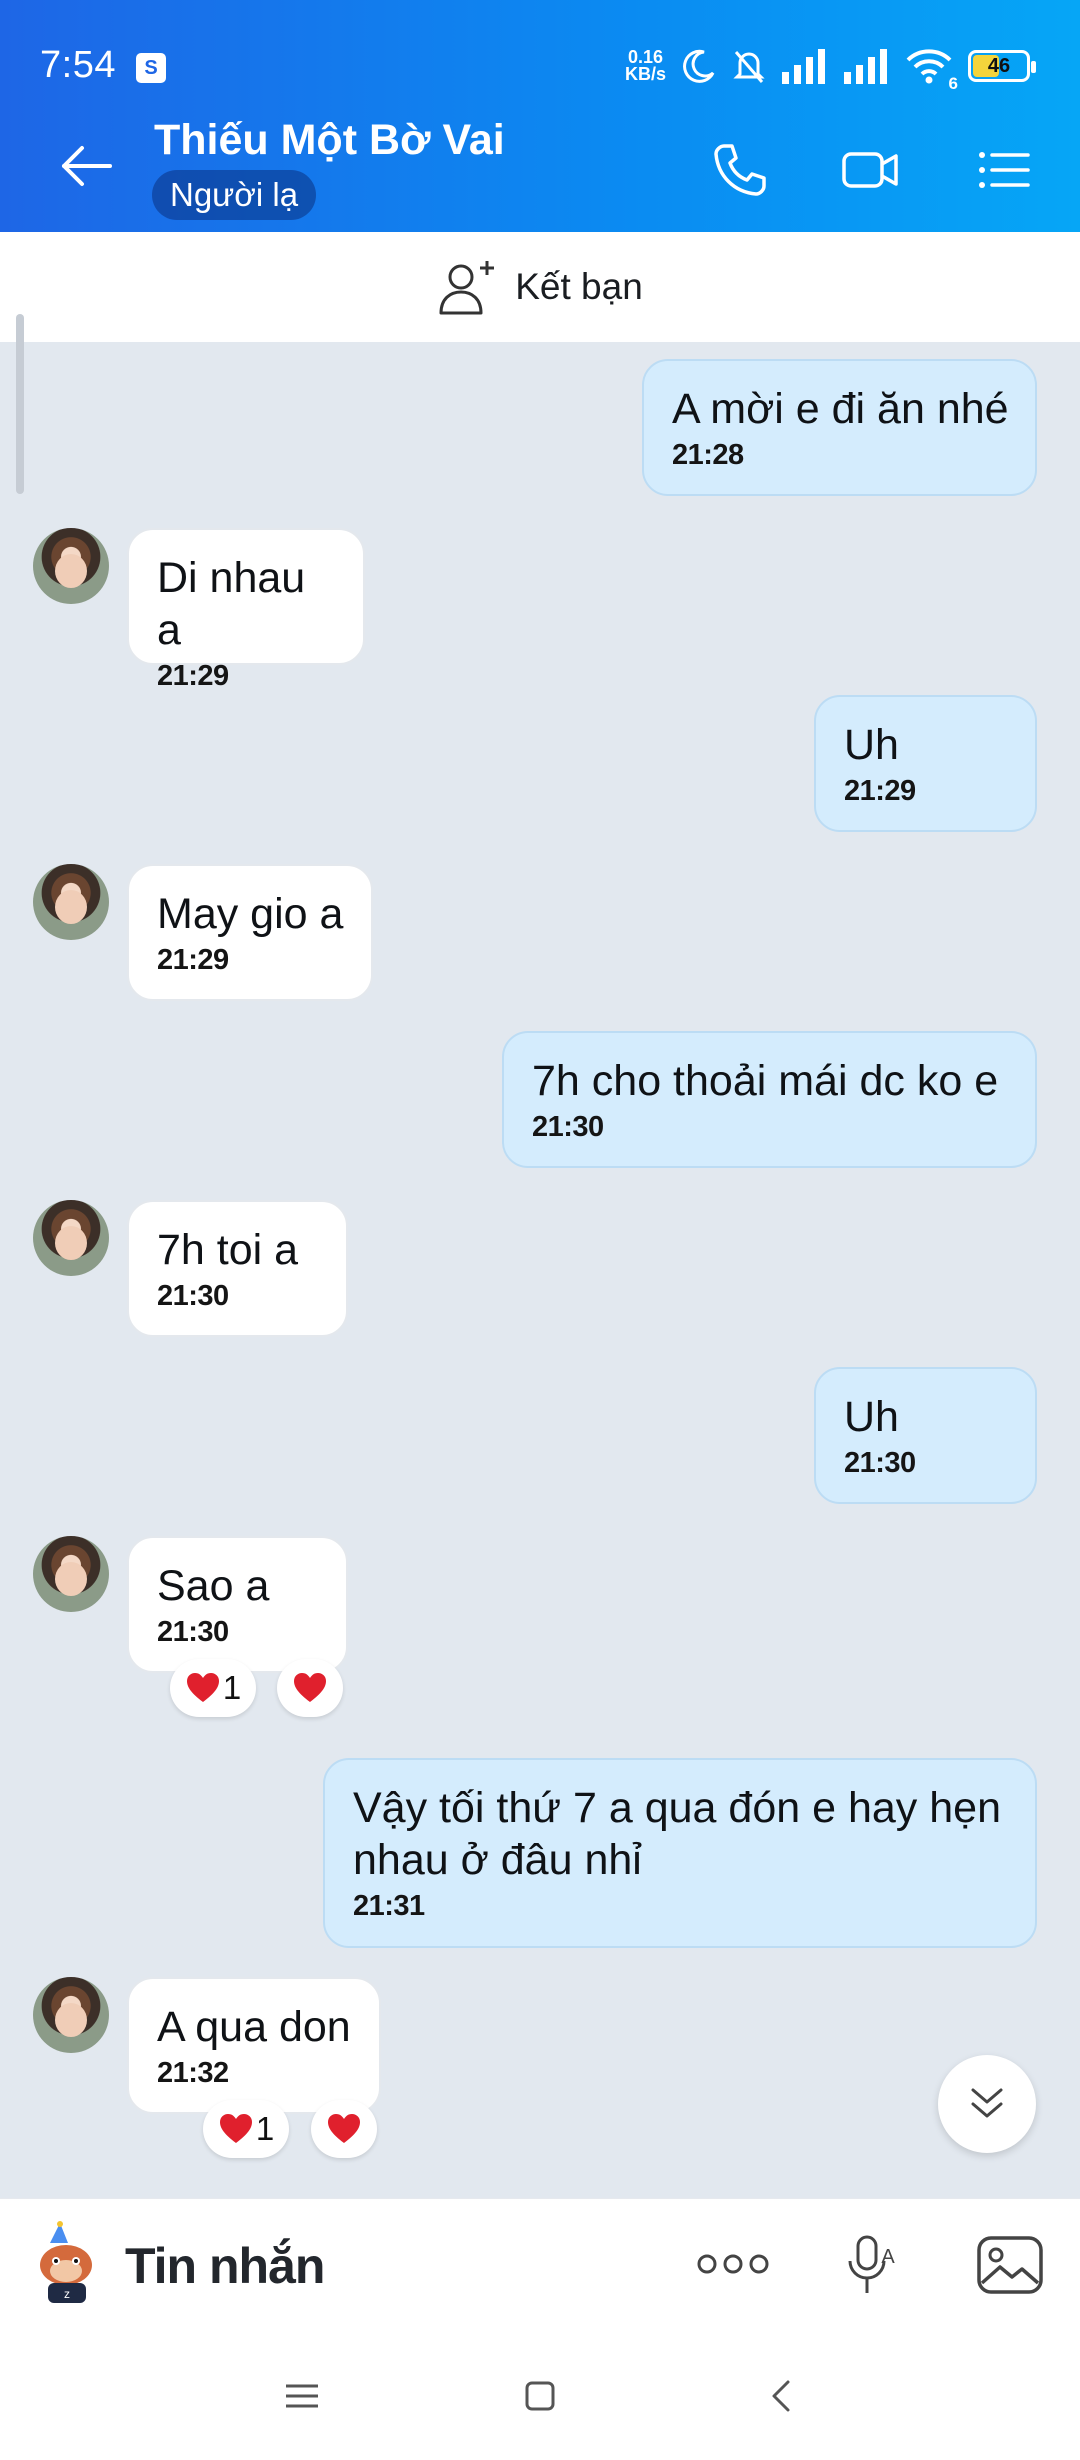 The height and width of the screenshot is (2460, 1080). I want to click on video-camera-icon, so click(870, 170).